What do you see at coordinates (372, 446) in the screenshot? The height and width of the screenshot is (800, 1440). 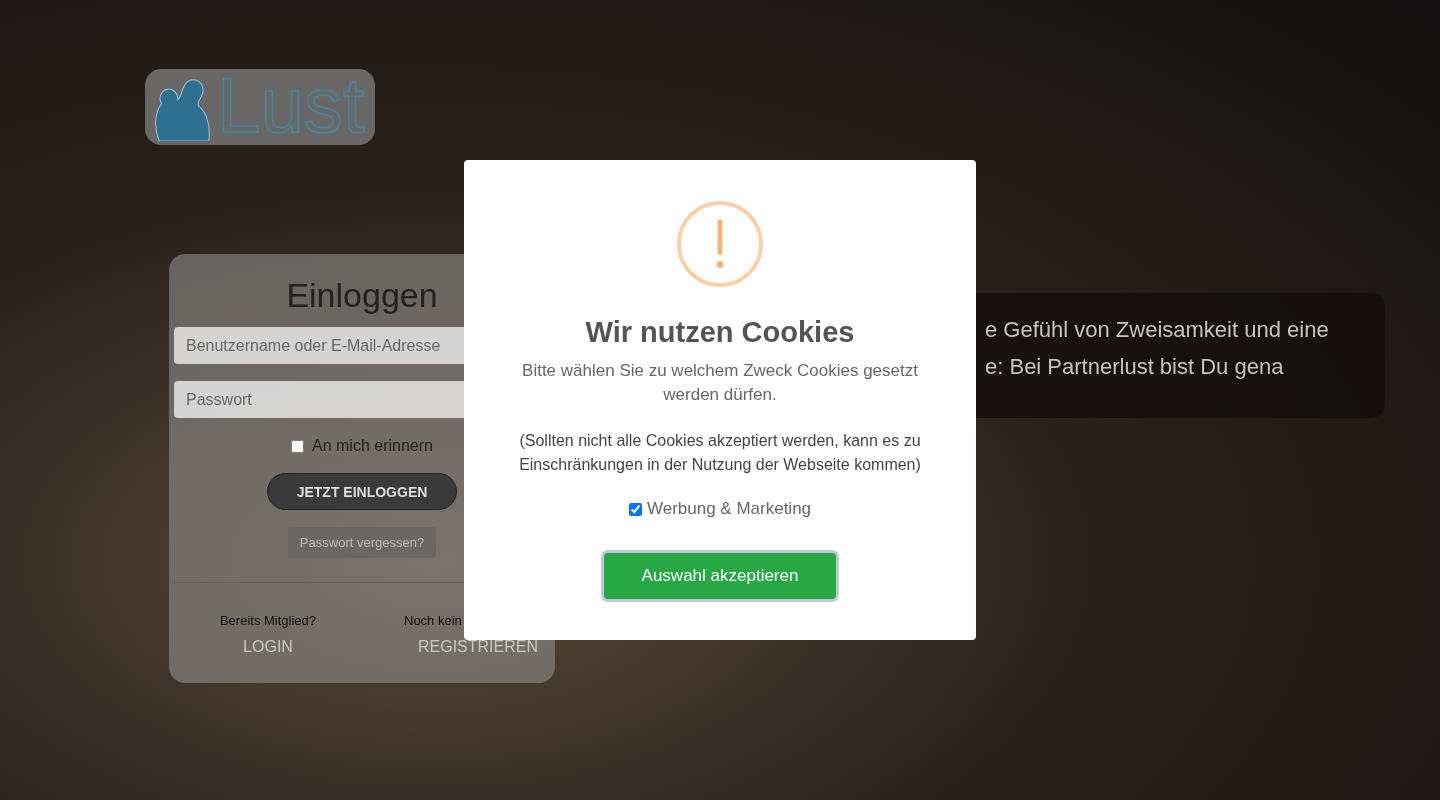 I see `remember-label: An mich erinnern` at bounding box center [372, 446].